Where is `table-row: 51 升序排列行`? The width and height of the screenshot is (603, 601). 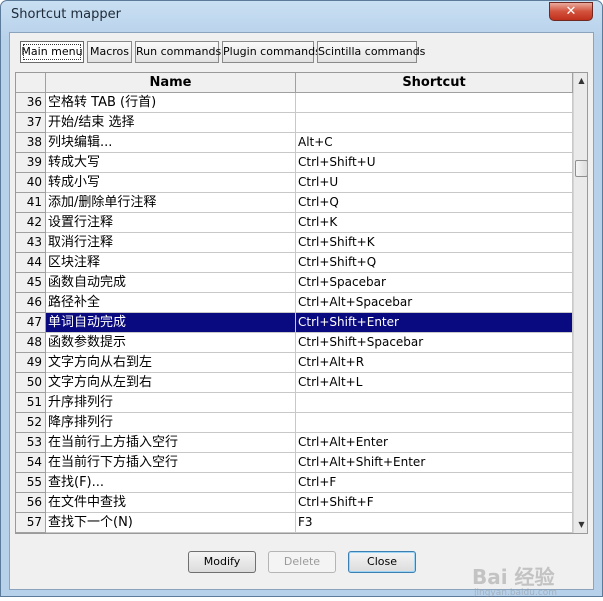 table-row: 51 升序排列行 is located at coordinates (294, 403).